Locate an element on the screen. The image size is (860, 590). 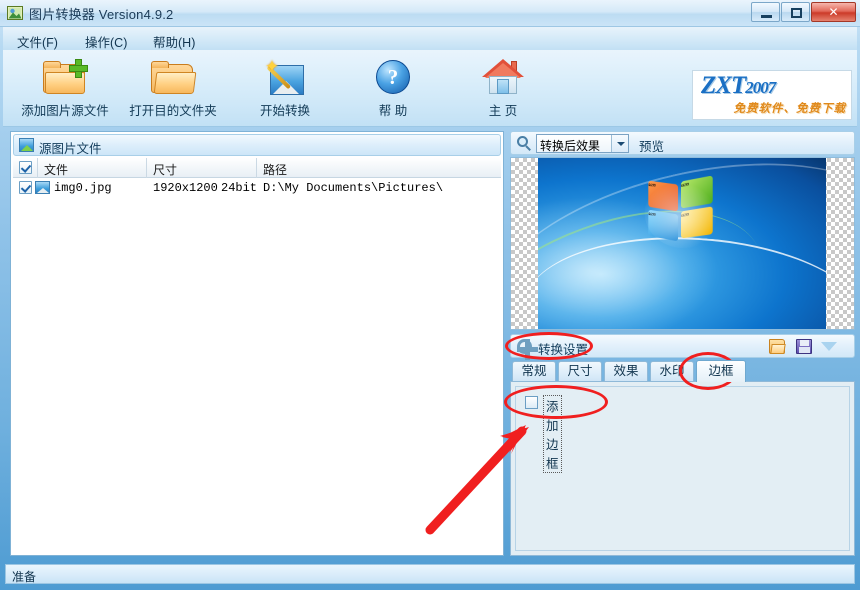
home-button: 主 页 is located at coordinates (503, 89).